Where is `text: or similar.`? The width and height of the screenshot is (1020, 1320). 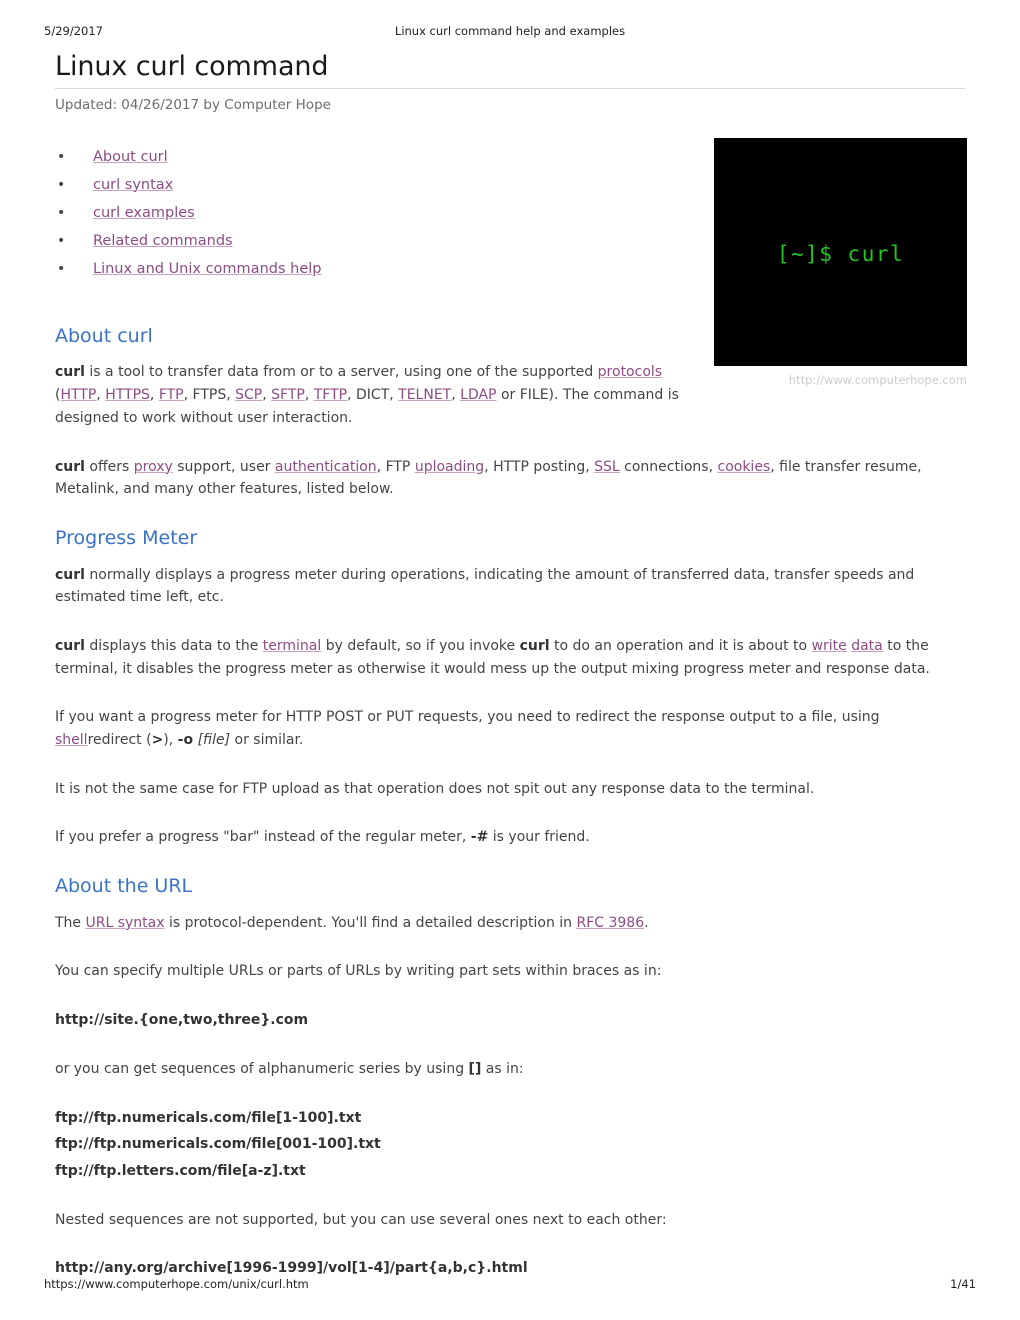 text: or similar. is located at coordinates (267, 740).